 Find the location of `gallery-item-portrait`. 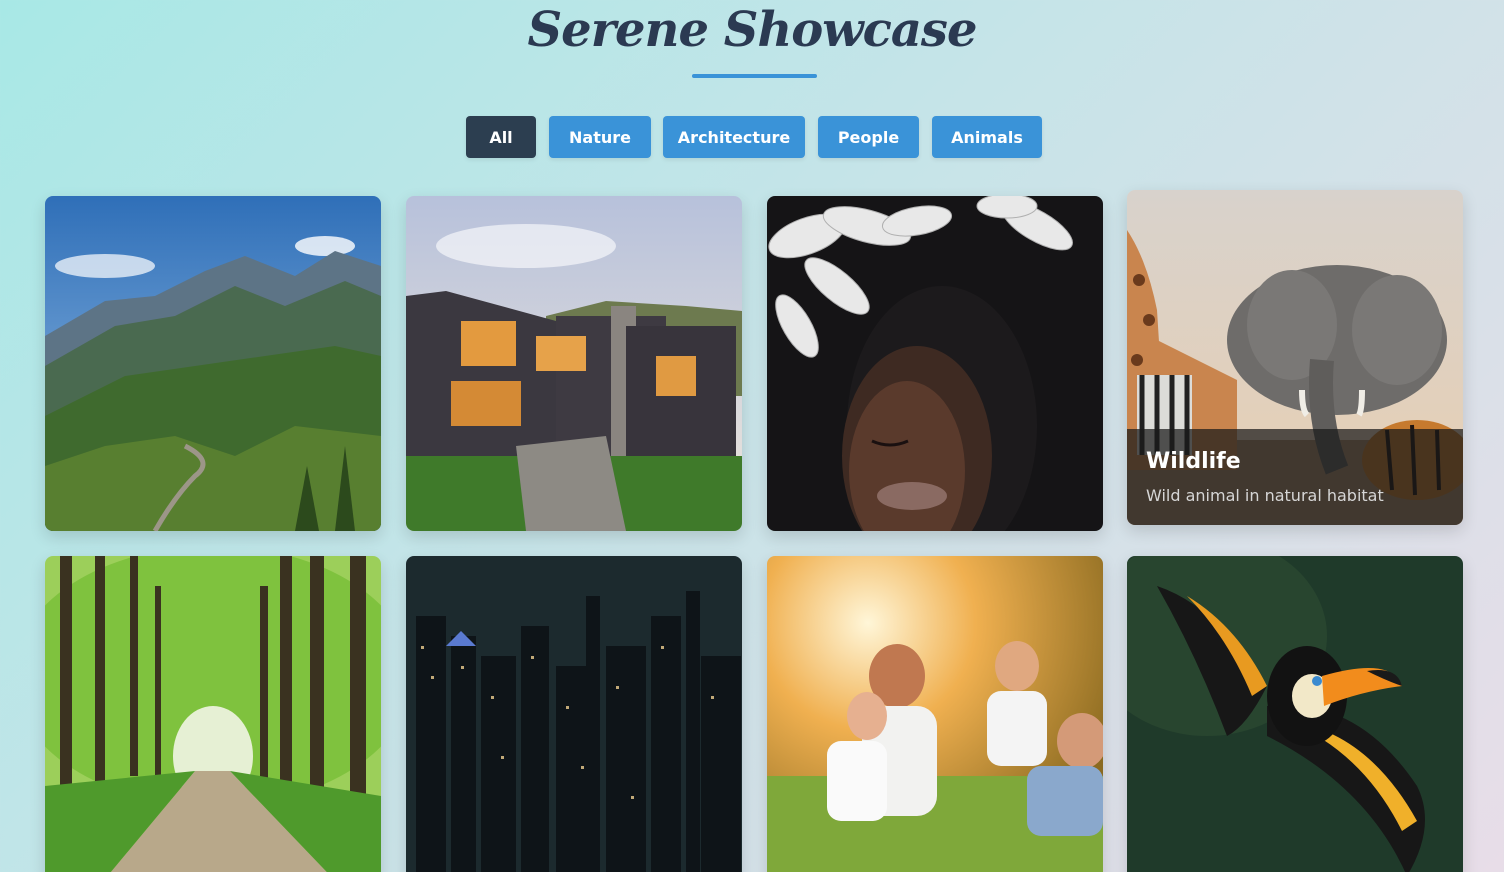

gallery-item-portrait is located at coordinates (935, 363).